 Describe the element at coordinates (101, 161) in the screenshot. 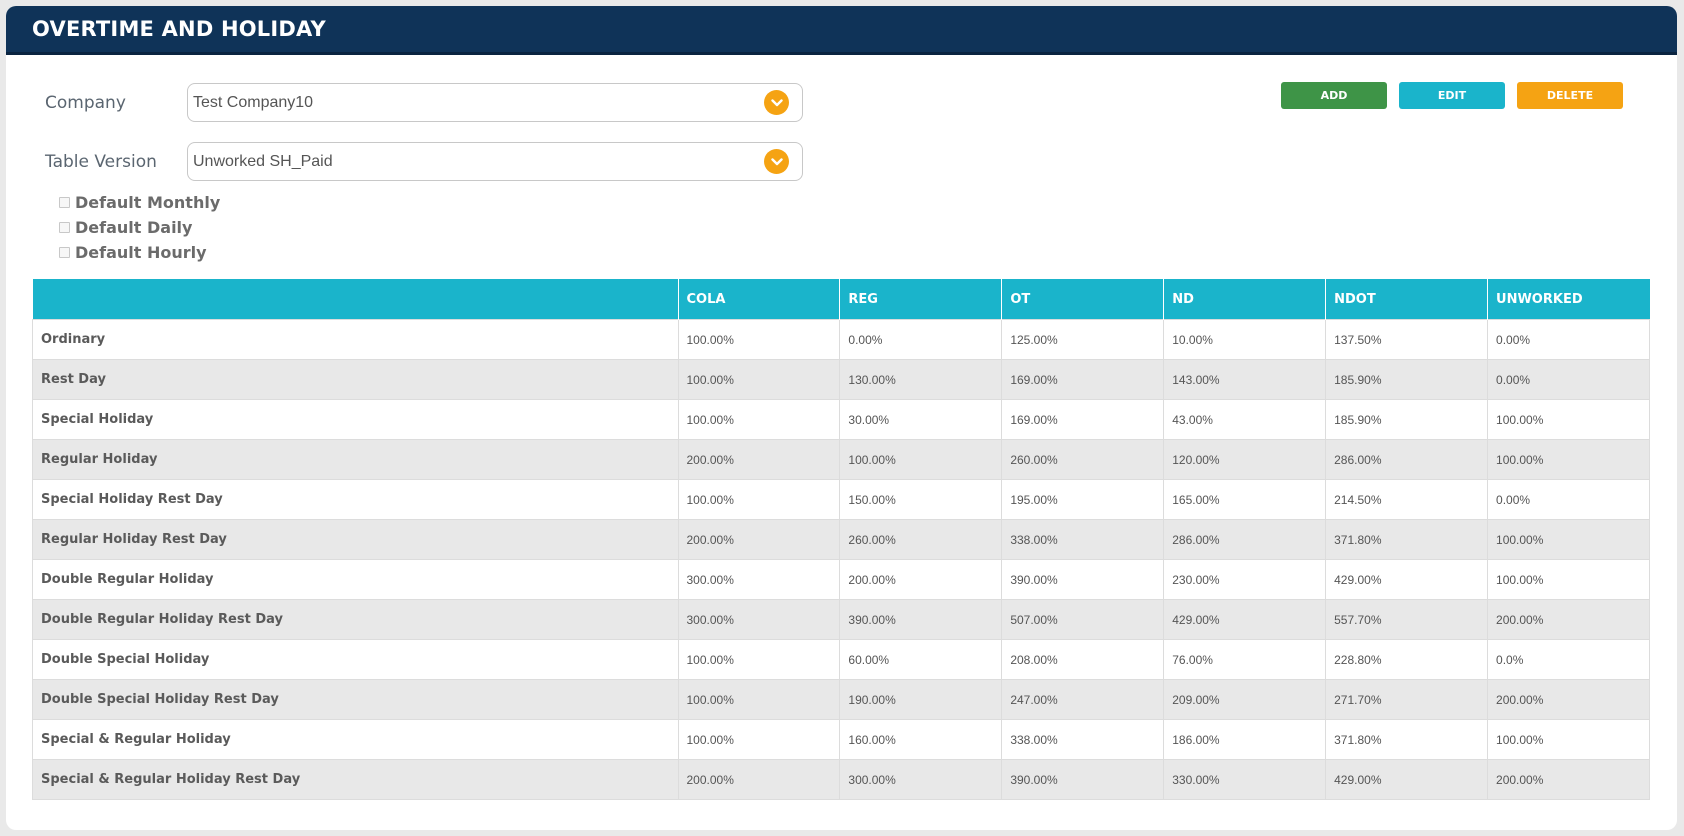

I see `table-version-label: Table Version` at that location.